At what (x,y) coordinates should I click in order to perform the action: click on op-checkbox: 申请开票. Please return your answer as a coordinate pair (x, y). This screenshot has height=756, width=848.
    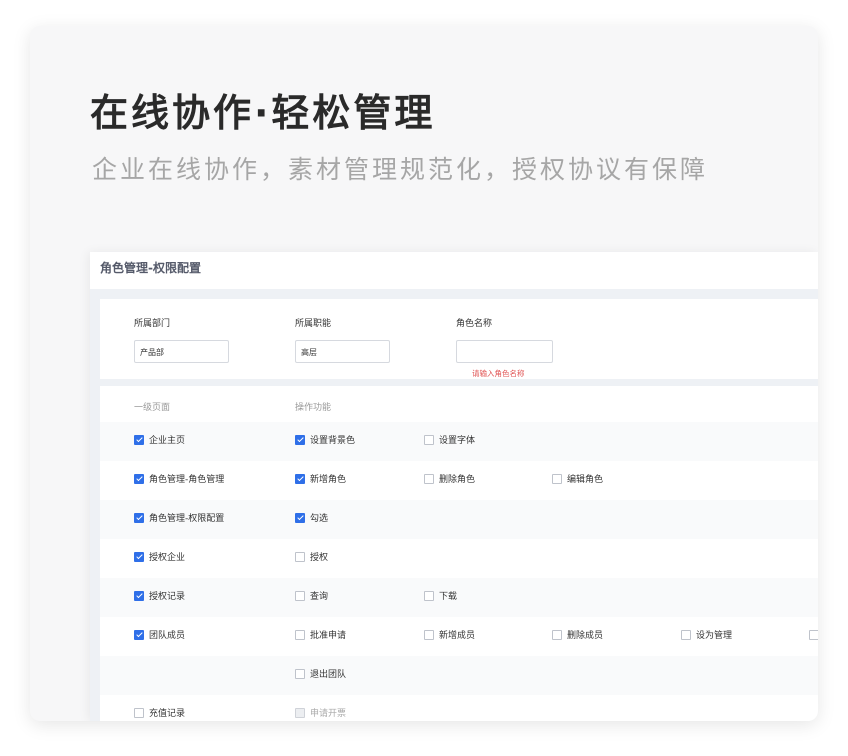
    Looking at the image, I should click on (321, 713).